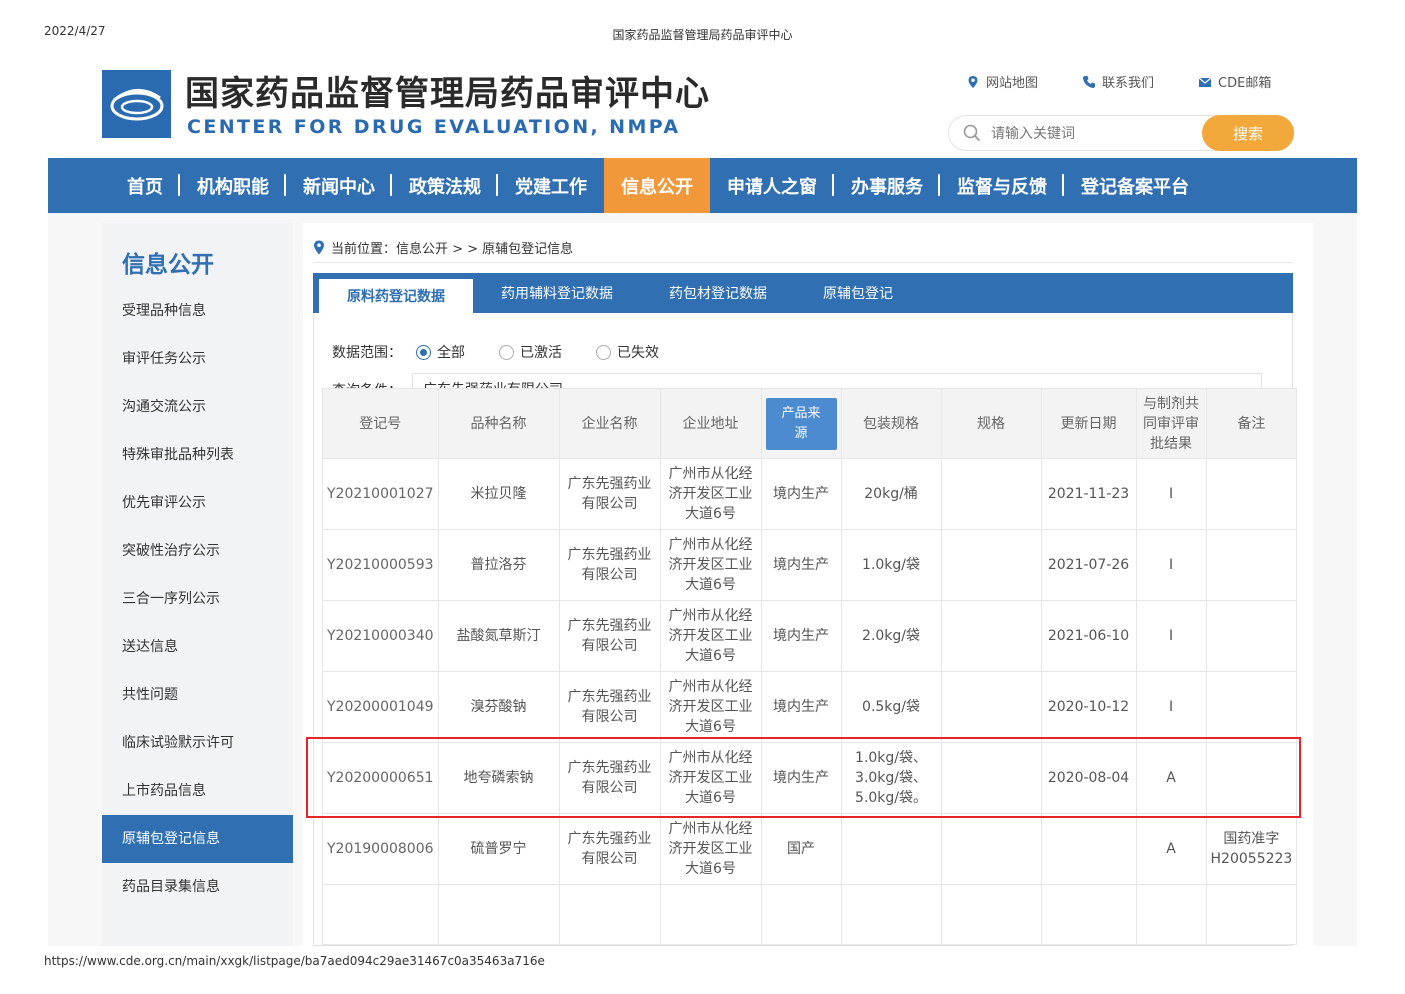  What do you see at coordinates (1088, 778) in the screenshot?
I see `cell-date: 2020-08-04` at bounding box center [1088, 778].